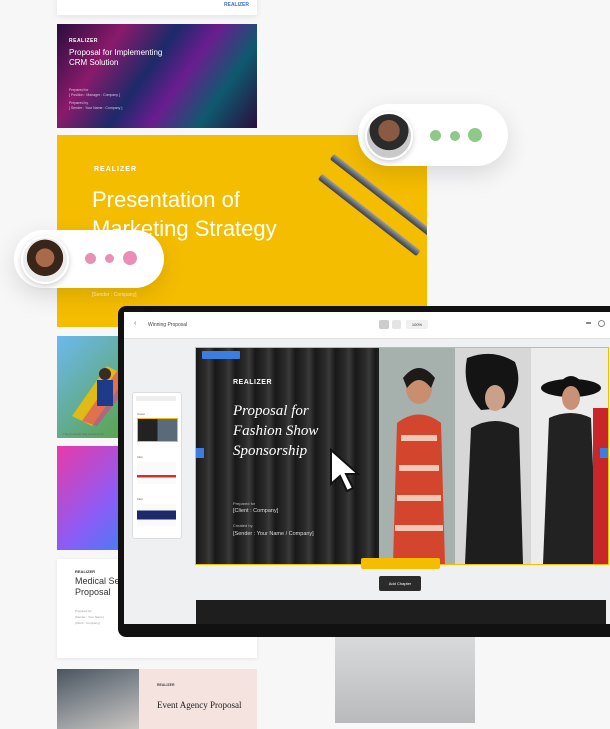  Describe the element at coordinates (94, 95) in the screenshot. I see `card-meta-value: [ Position : Manager : Company ]` at that location.